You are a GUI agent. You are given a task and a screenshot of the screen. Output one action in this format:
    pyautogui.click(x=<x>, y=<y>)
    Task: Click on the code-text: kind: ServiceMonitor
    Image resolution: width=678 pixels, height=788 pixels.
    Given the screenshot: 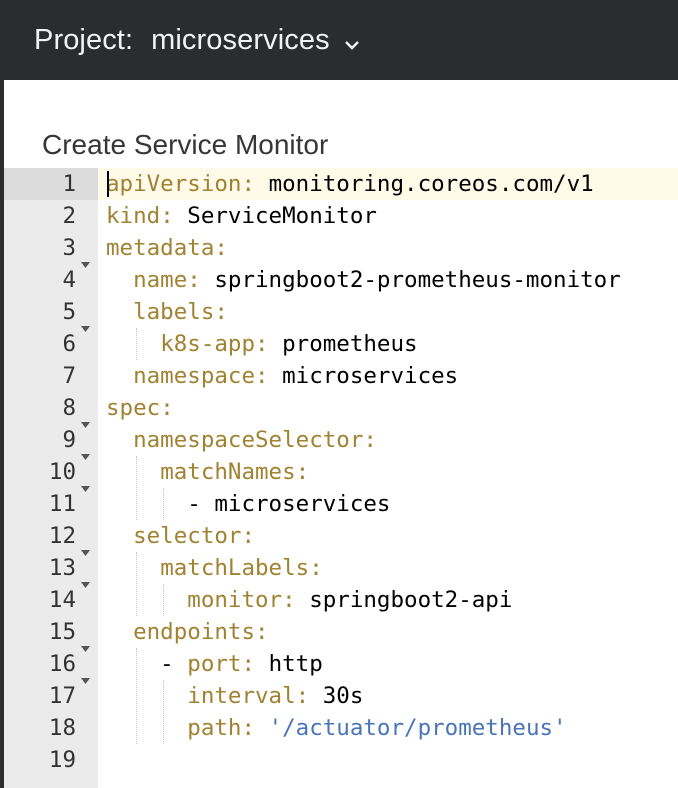 What is the action you would take?
    pyautogui.click(x=388, y=216)
    